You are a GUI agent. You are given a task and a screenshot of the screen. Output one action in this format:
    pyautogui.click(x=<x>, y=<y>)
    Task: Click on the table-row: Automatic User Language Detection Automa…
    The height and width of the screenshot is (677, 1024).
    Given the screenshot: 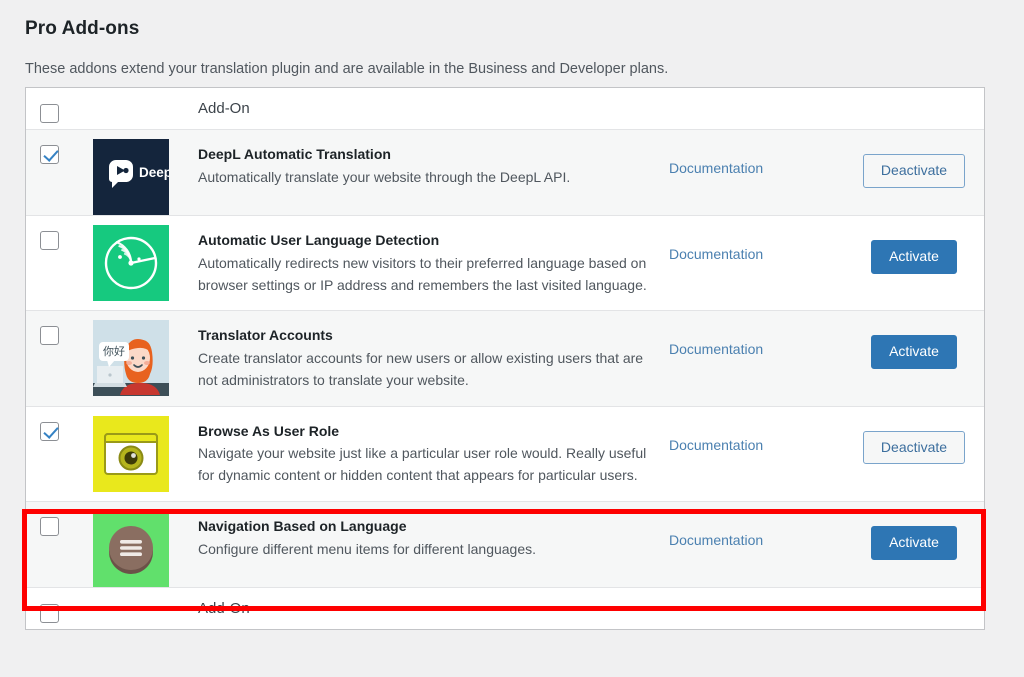 What is the action you would take?
    pyautogui.click(x=505, y=264)
    